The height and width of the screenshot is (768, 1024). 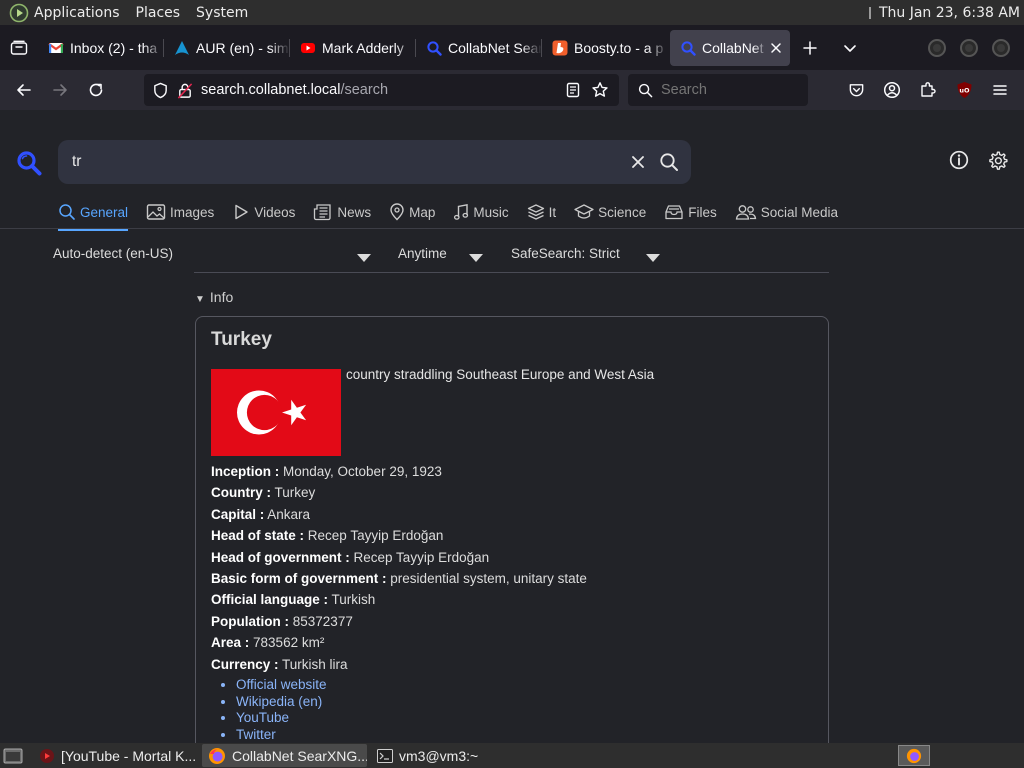 I want to click on firefox-view-button, so click(x=19, y=47).